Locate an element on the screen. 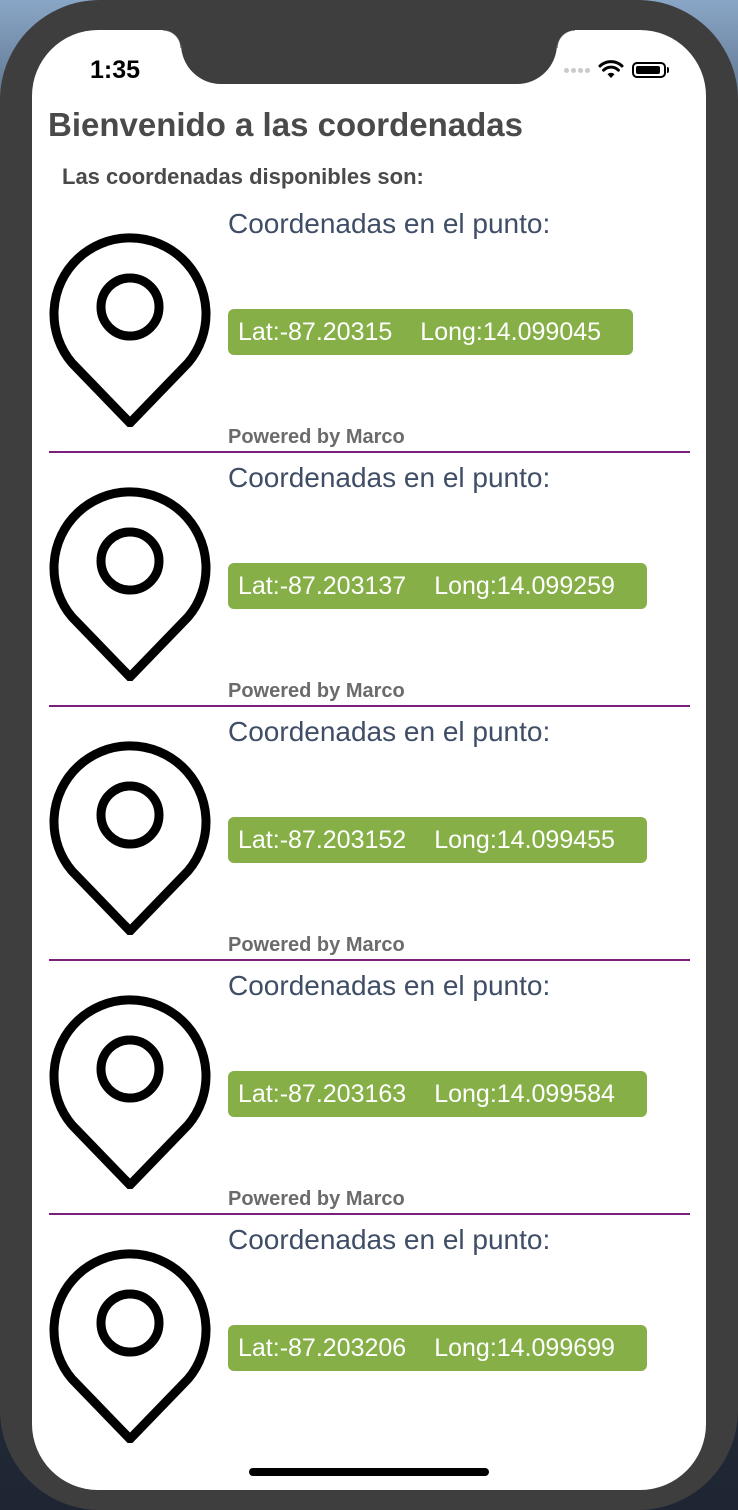  page-title: Bienvenido a las coordenadas is located at coordinates (285, 124).